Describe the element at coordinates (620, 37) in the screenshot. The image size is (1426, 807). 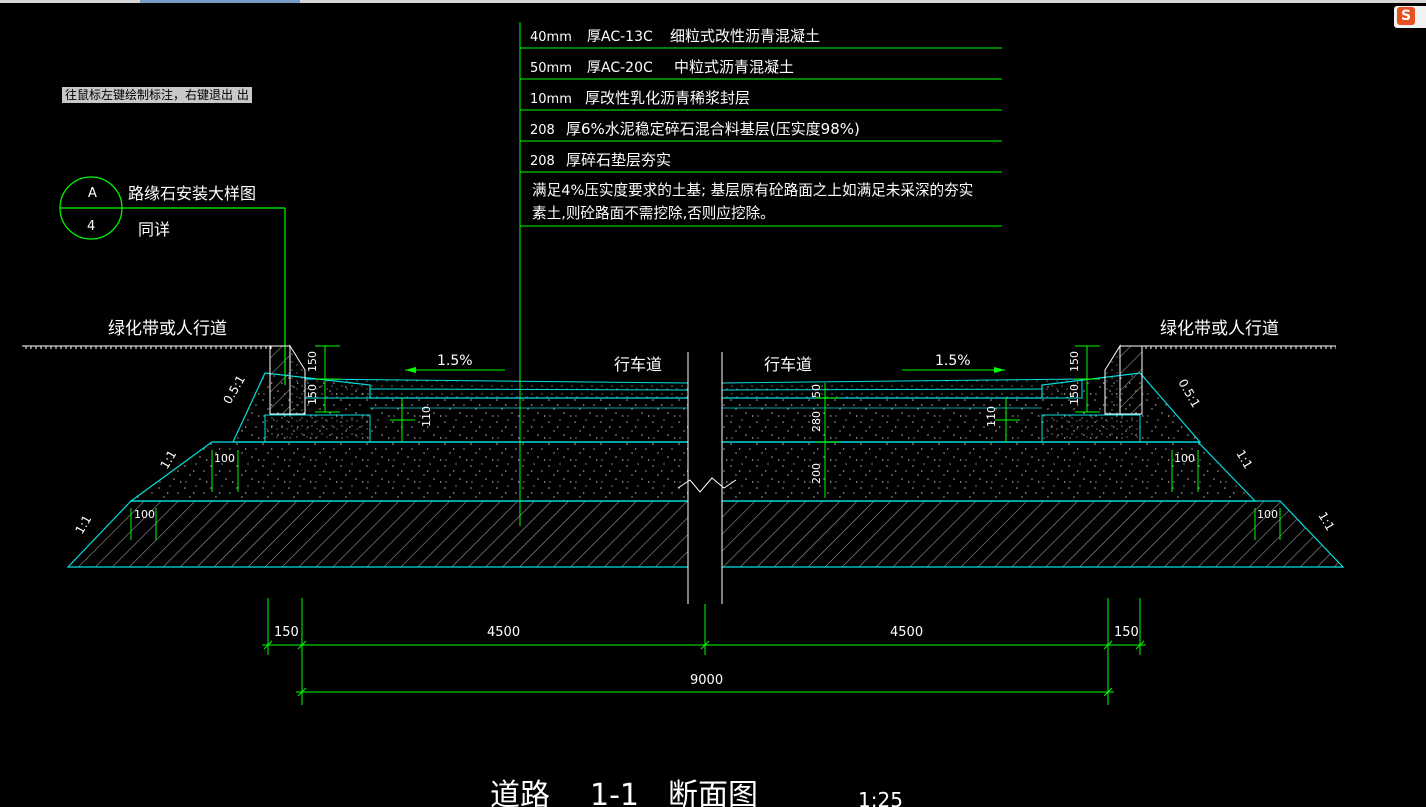
I see `layer-1-material: 厚AC-13C` at that location.